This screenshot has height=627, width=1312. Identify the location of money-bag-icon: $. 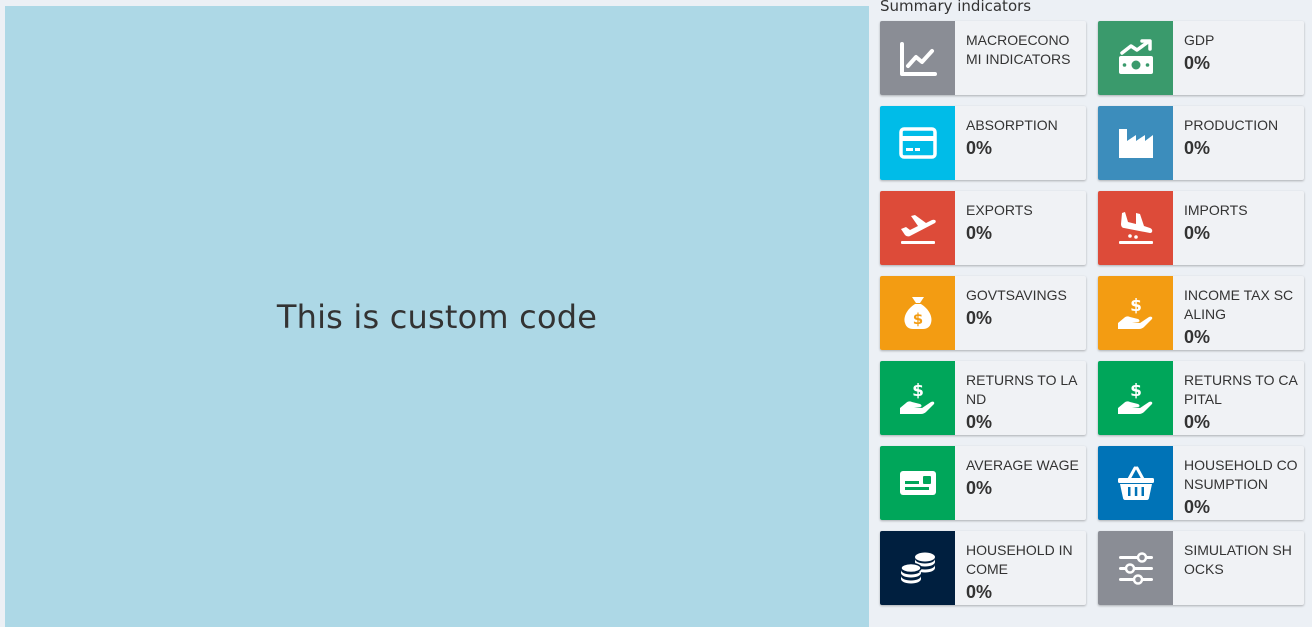
(917, 313).